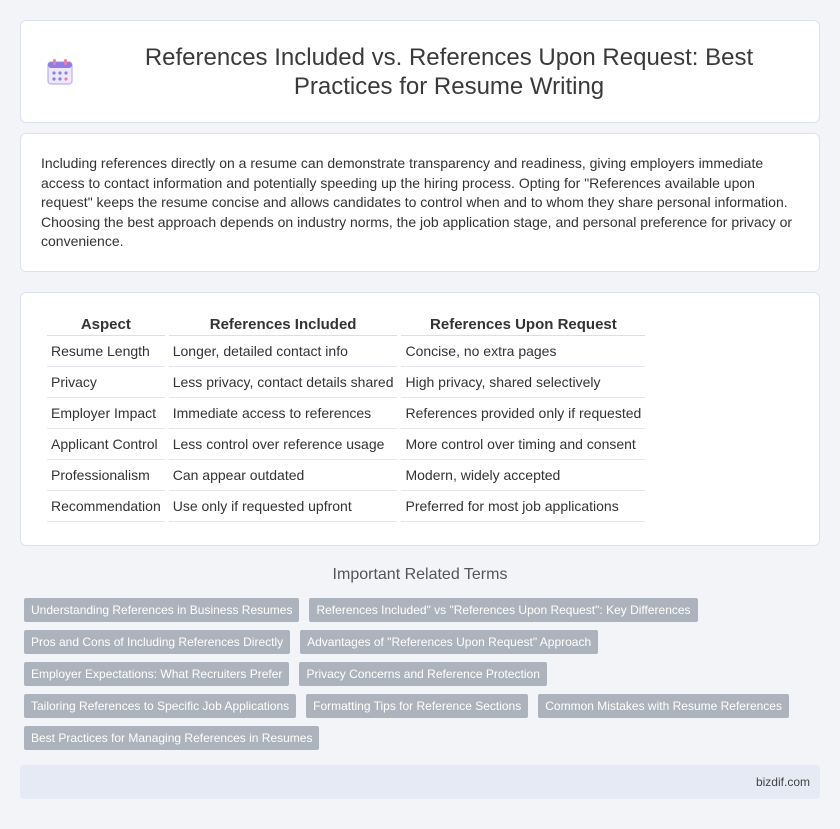  Describe the element at coordinates (106, 475) in the screenshot. I see `table-cell: Professionalism` at that location.